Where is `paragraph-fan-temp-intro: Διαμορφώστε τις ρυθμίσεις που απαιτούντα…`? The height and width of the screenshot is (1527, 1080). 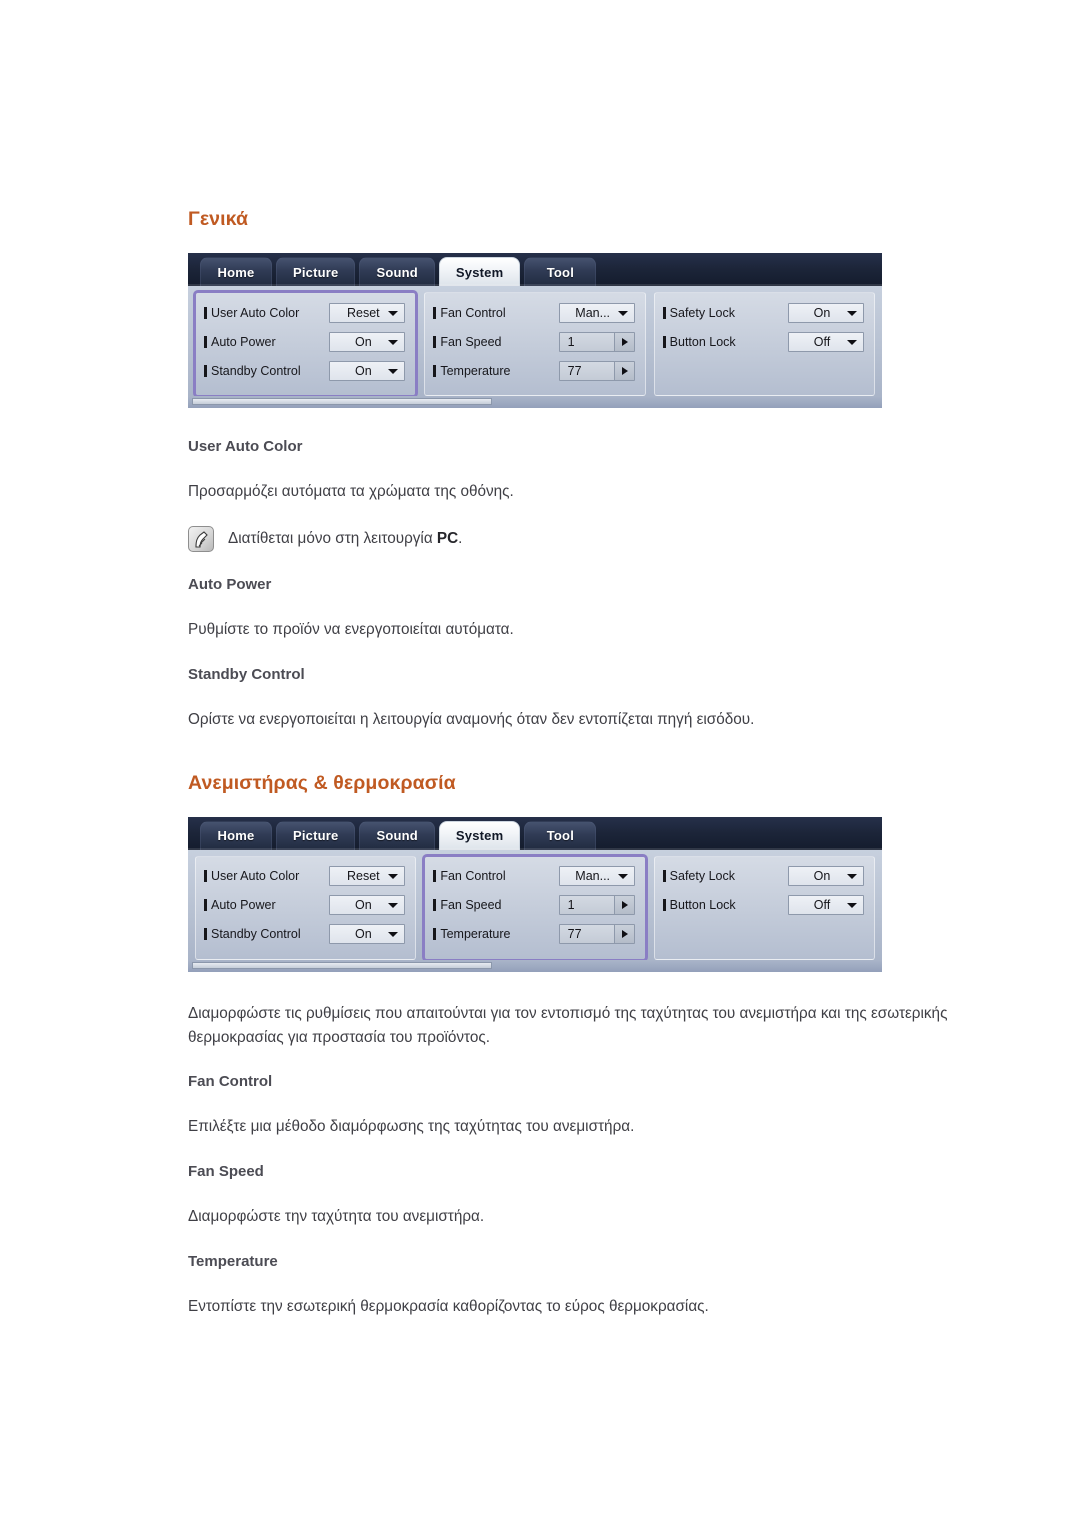 paragraph-fan-temp-intro: Διαμορφώστε τις ρυθμίσεις που απαιτούντα… is located at coordinates (568, 1025).